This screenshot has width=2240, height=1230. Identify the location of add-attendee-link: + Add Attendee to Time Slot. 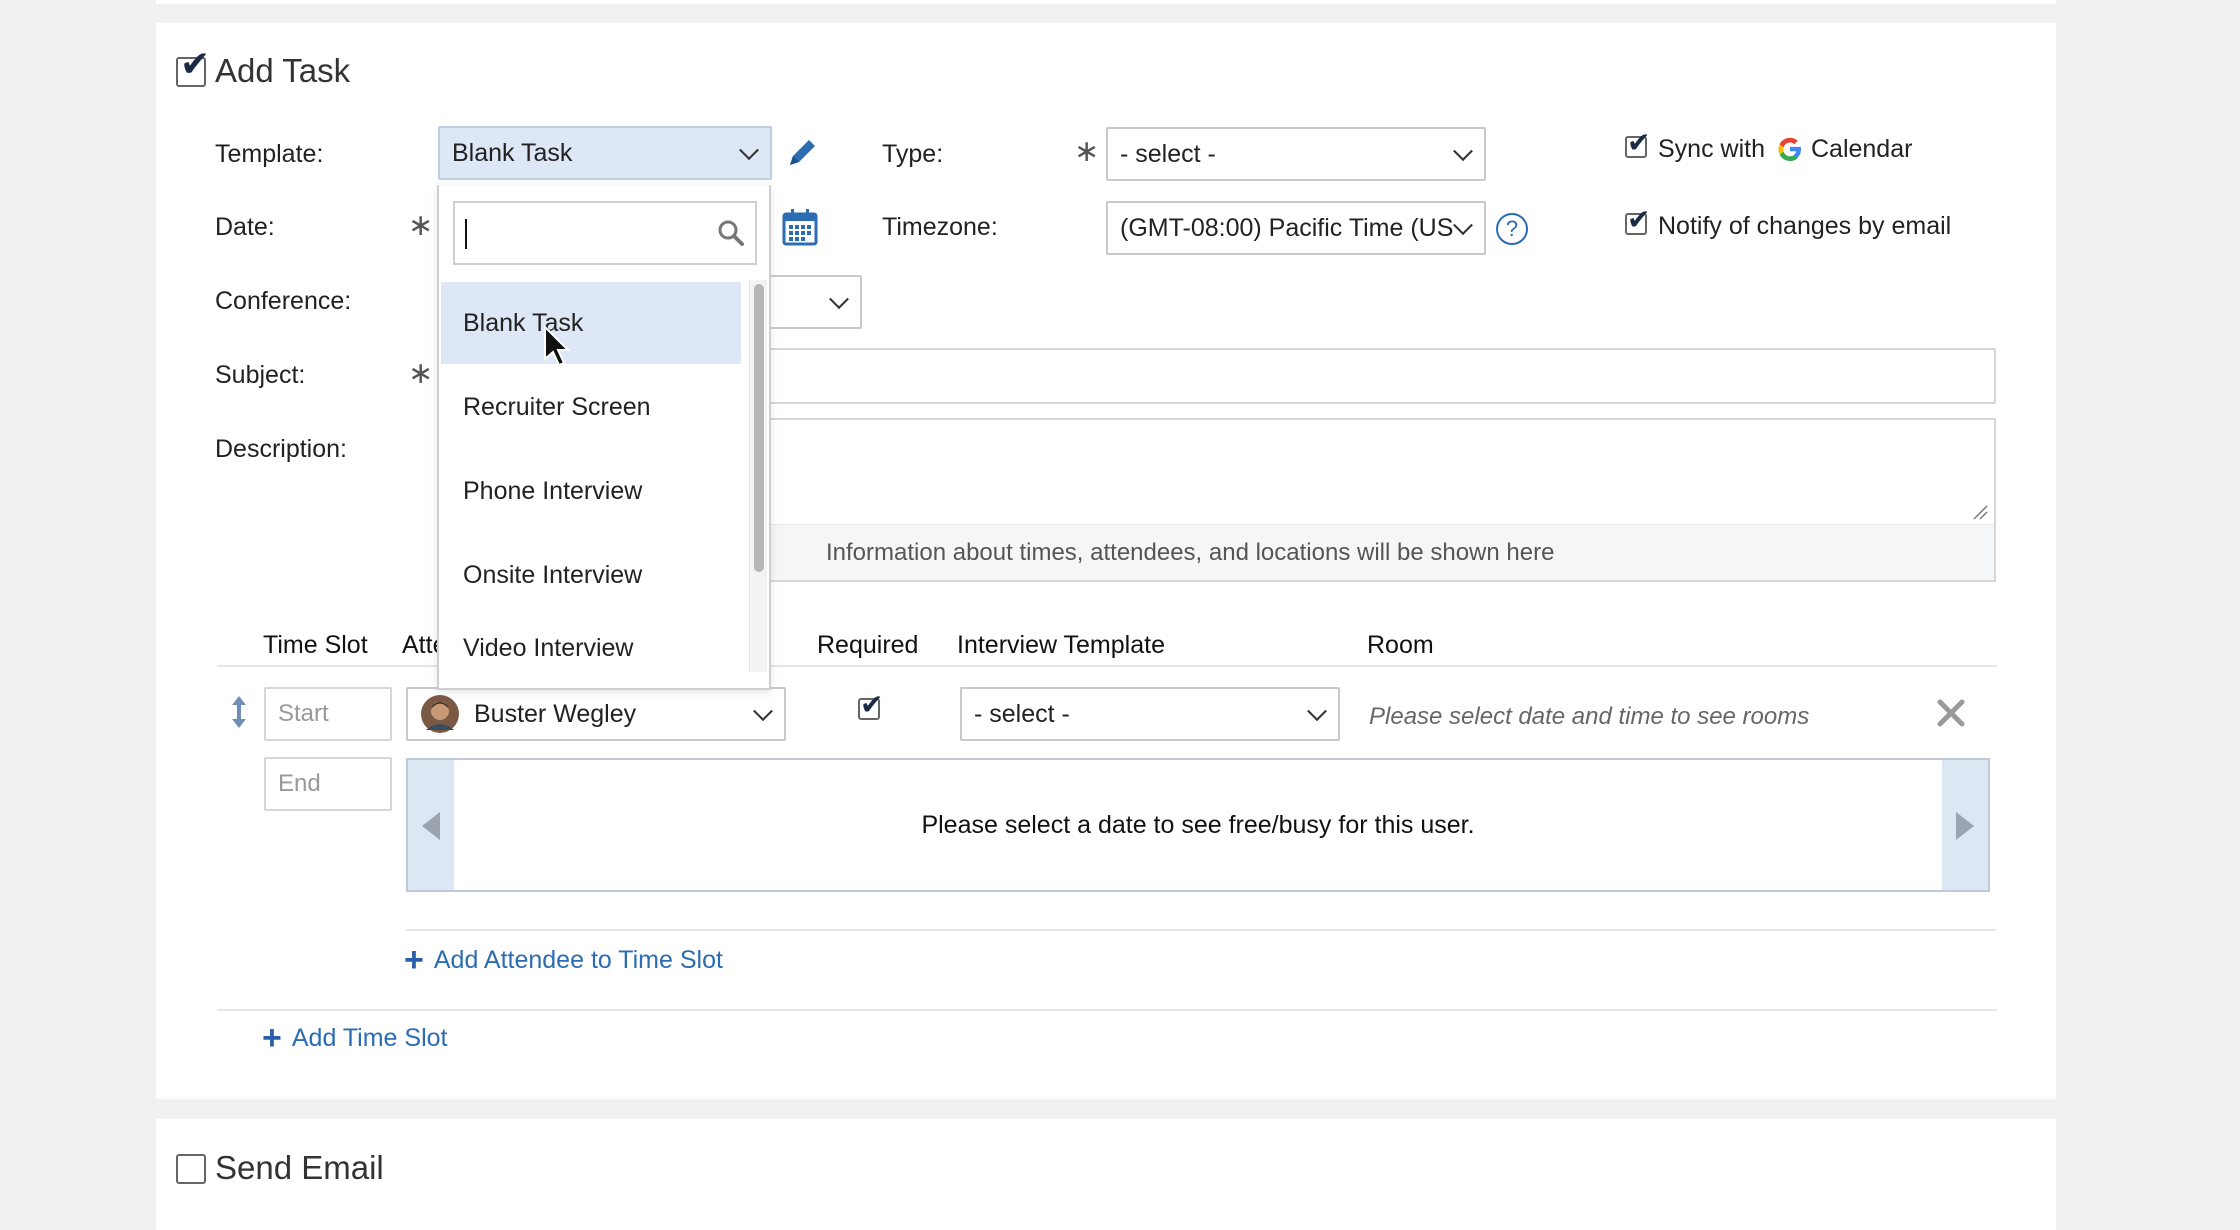
(563, 960).